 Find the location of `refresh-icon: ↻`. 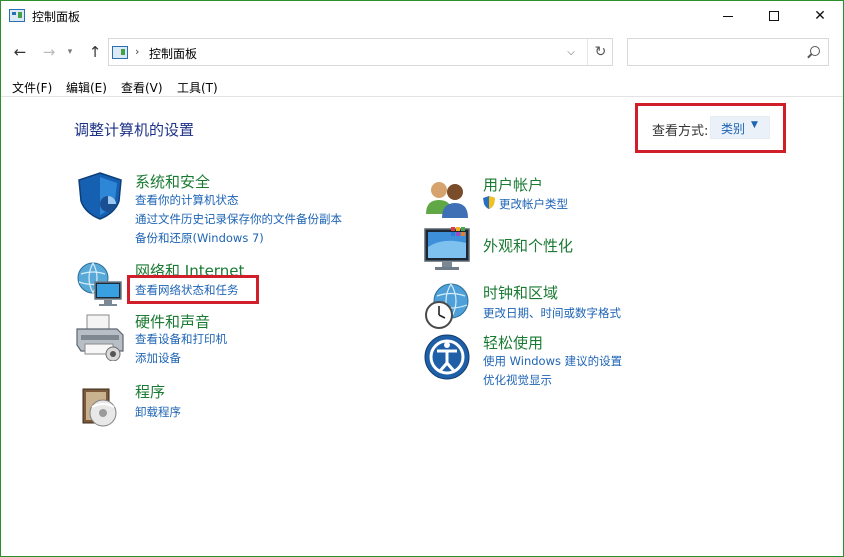

refresh-icon: ↻ is located at coordinates (600, 52).